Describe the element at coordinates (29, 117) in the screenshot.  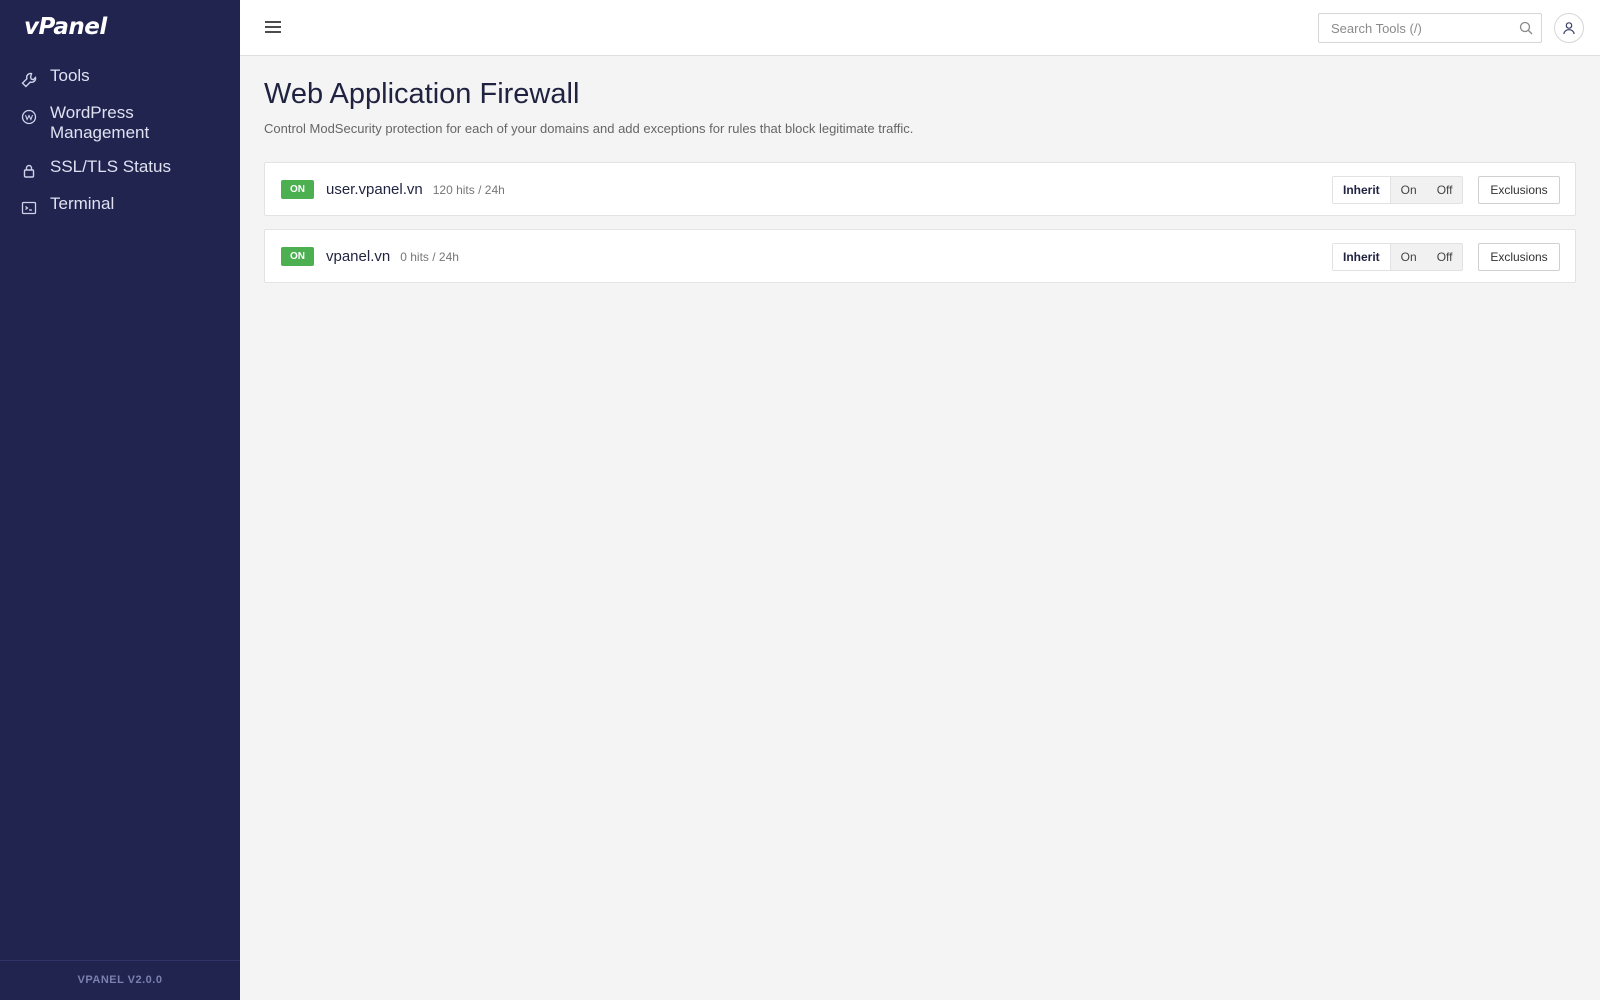
I see `wordpress-icon` at that location.